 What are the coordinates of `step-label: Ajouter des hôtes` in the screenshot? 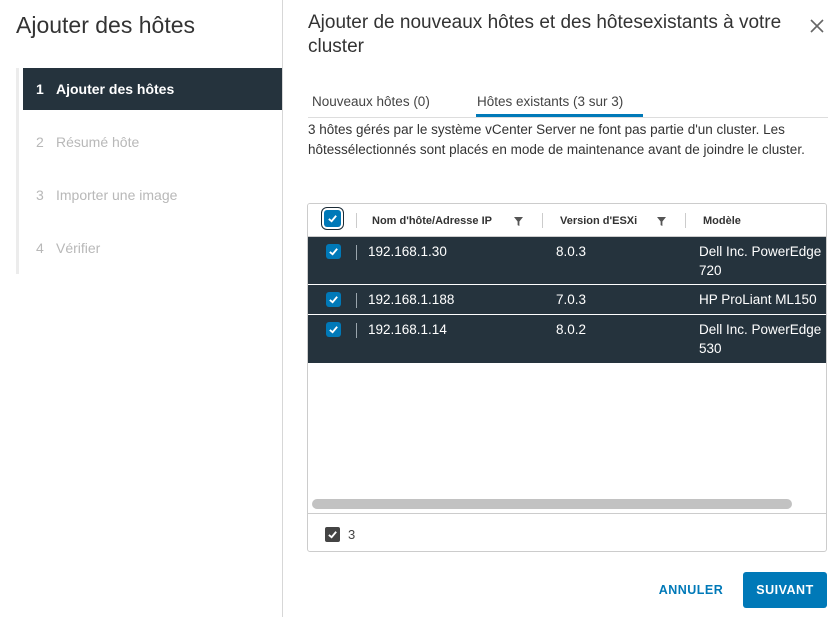 It's located at (115, 89).